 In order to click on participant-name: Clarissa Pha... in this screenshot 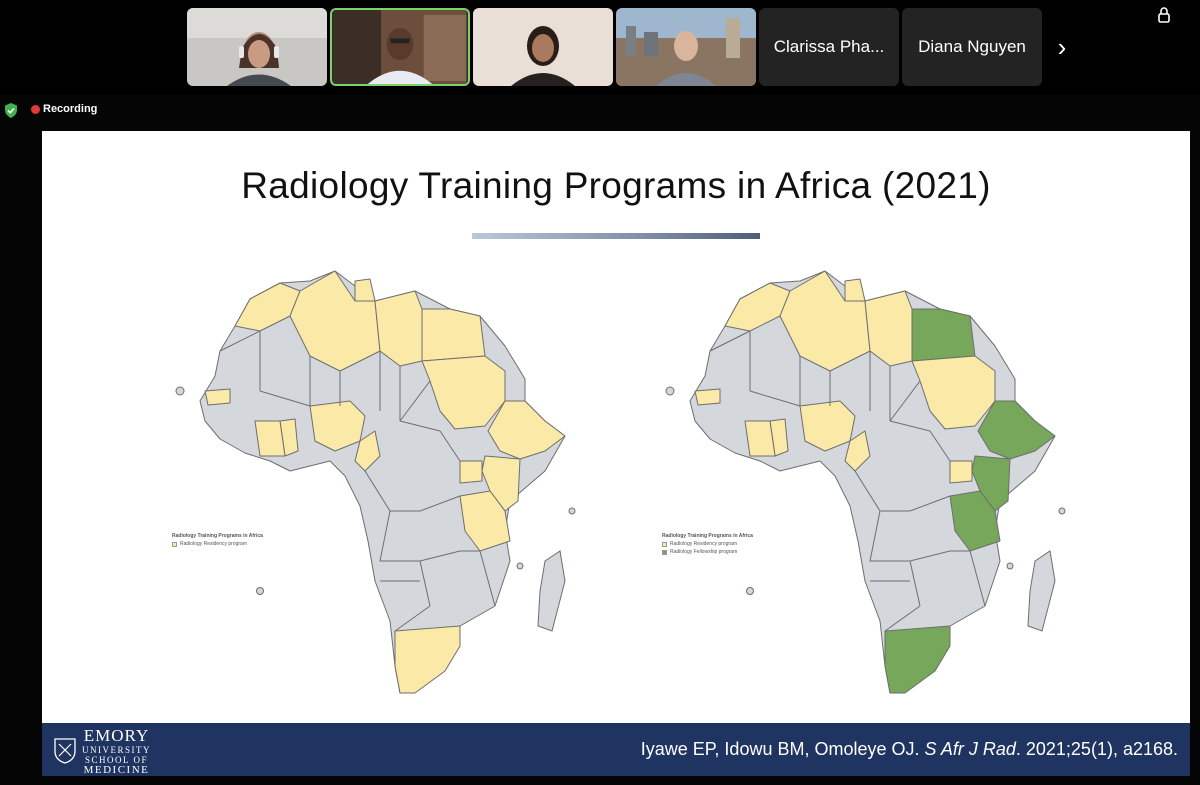, I will do `click(829, 46)`.